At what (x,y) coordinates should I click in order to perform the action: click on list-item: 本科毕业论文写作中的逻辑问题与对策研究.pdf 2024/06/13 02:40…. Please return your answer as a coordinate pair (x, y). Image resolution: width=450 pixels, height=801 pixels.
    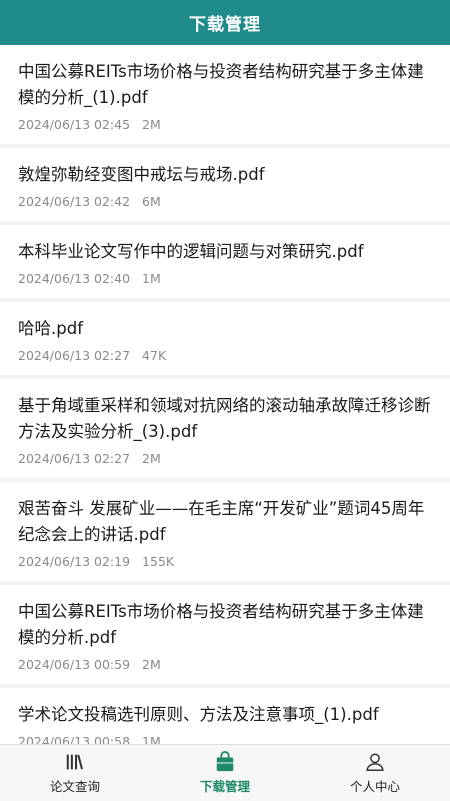
    Looking at the image, I should click on (225, 261).